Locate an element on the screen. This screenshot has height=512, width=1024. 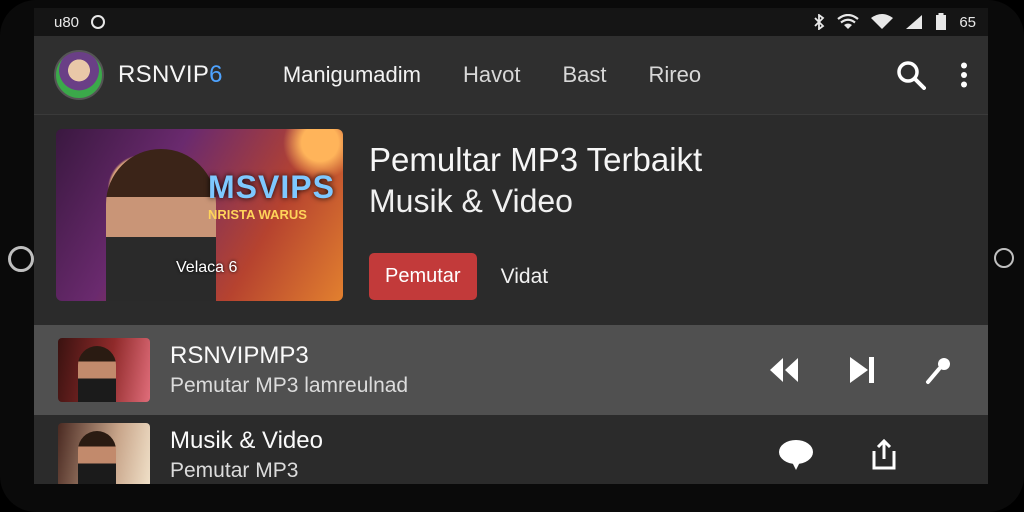
track-subtitle: Pemutar MP3 is located at coordinates (234, 470).